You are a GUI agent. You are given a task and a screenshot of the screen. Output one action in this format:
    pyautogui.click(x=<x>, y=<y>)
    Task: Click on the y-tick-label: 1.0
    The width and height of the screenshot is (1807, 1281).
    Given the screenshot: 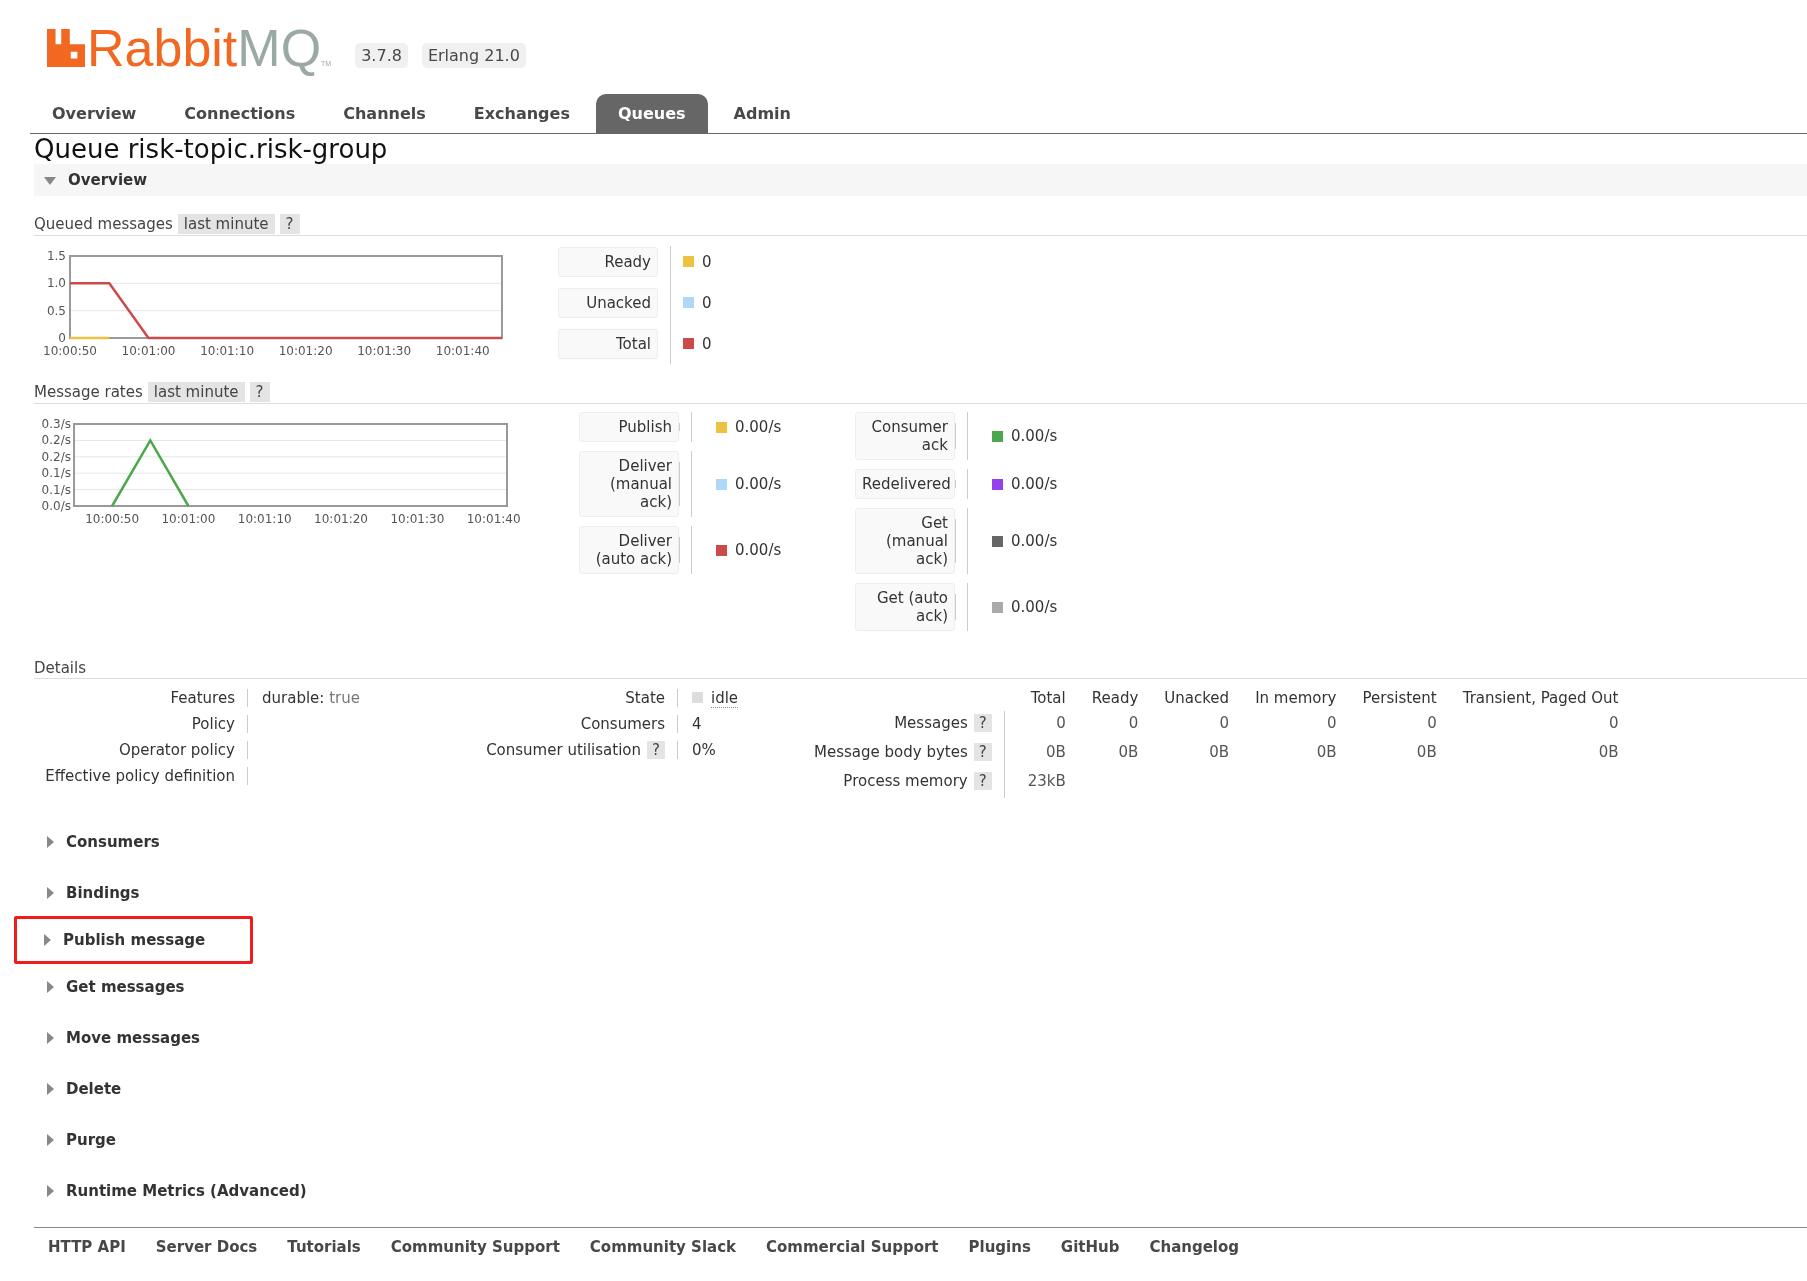 What is the action you would take?
    pyautogui.click(x=56, y=283)
    